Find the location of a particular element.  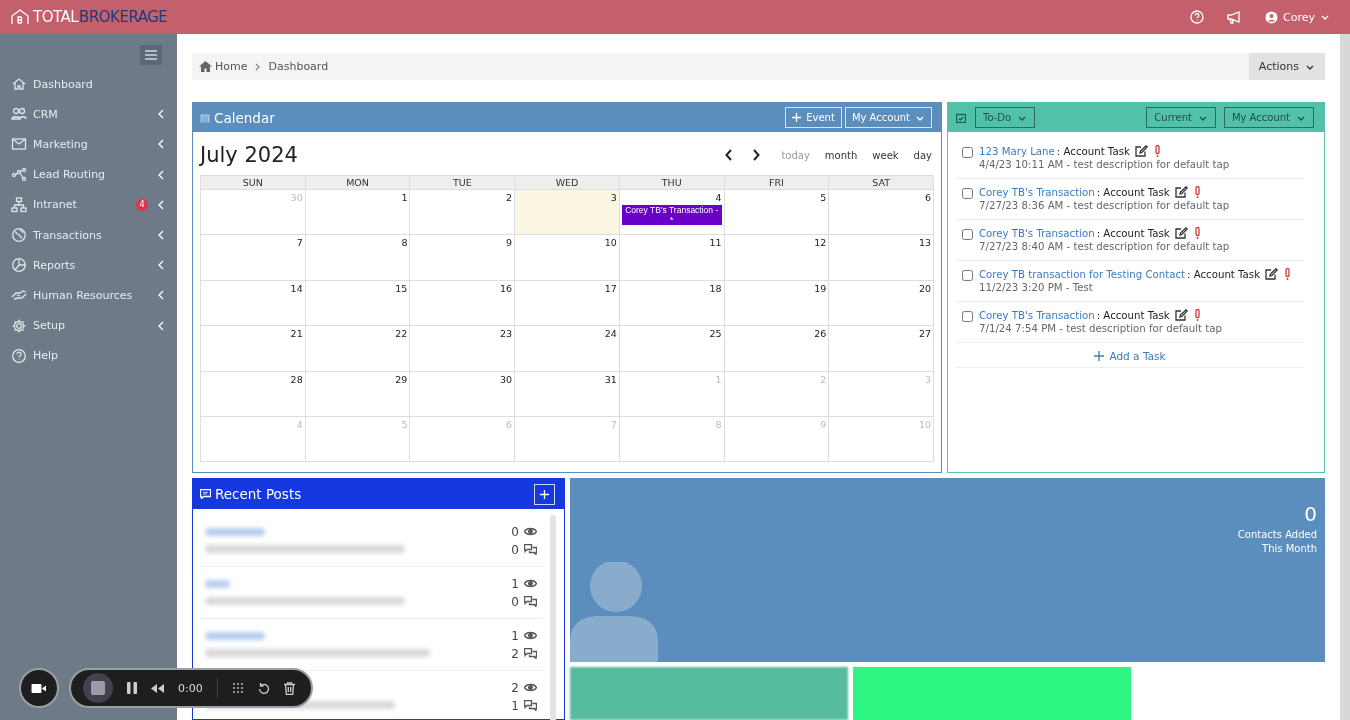

day-cell: 16 is located at coordinates (463, 303).